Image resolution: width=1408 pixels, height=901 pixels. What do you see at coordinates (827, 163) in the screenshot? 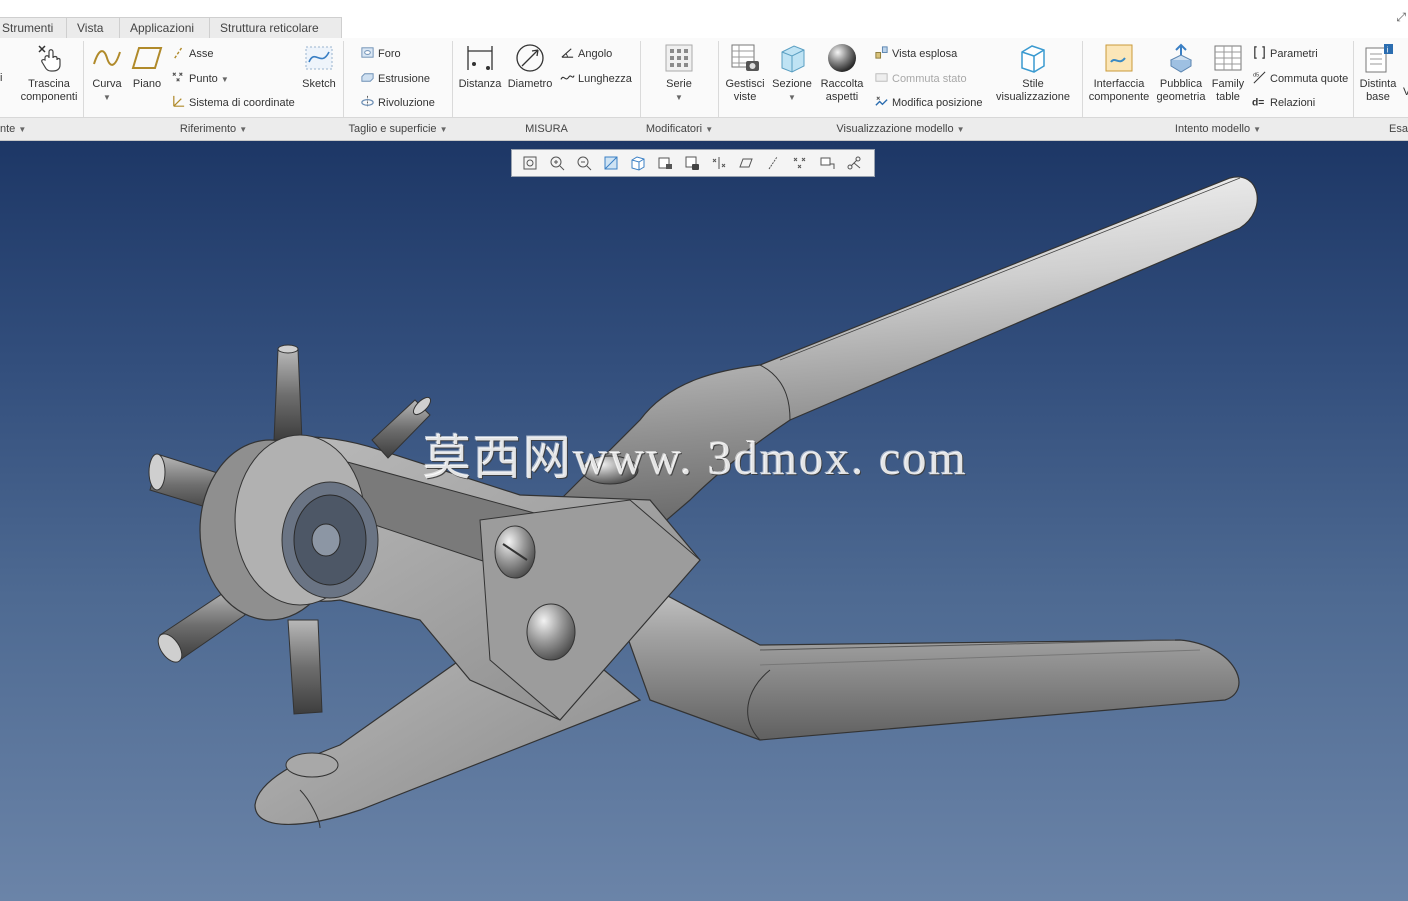
I see `annotation-display-icon` at bounding box center [827, 163].